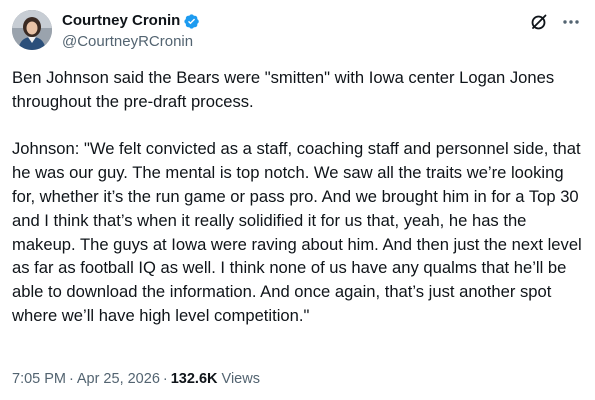 The image size is (595, 400). Describe the element at coordinates (297, 32) in the screenshot. I see `tweet-header: Courtney Cronin @CourtneyRCronin` at that location.